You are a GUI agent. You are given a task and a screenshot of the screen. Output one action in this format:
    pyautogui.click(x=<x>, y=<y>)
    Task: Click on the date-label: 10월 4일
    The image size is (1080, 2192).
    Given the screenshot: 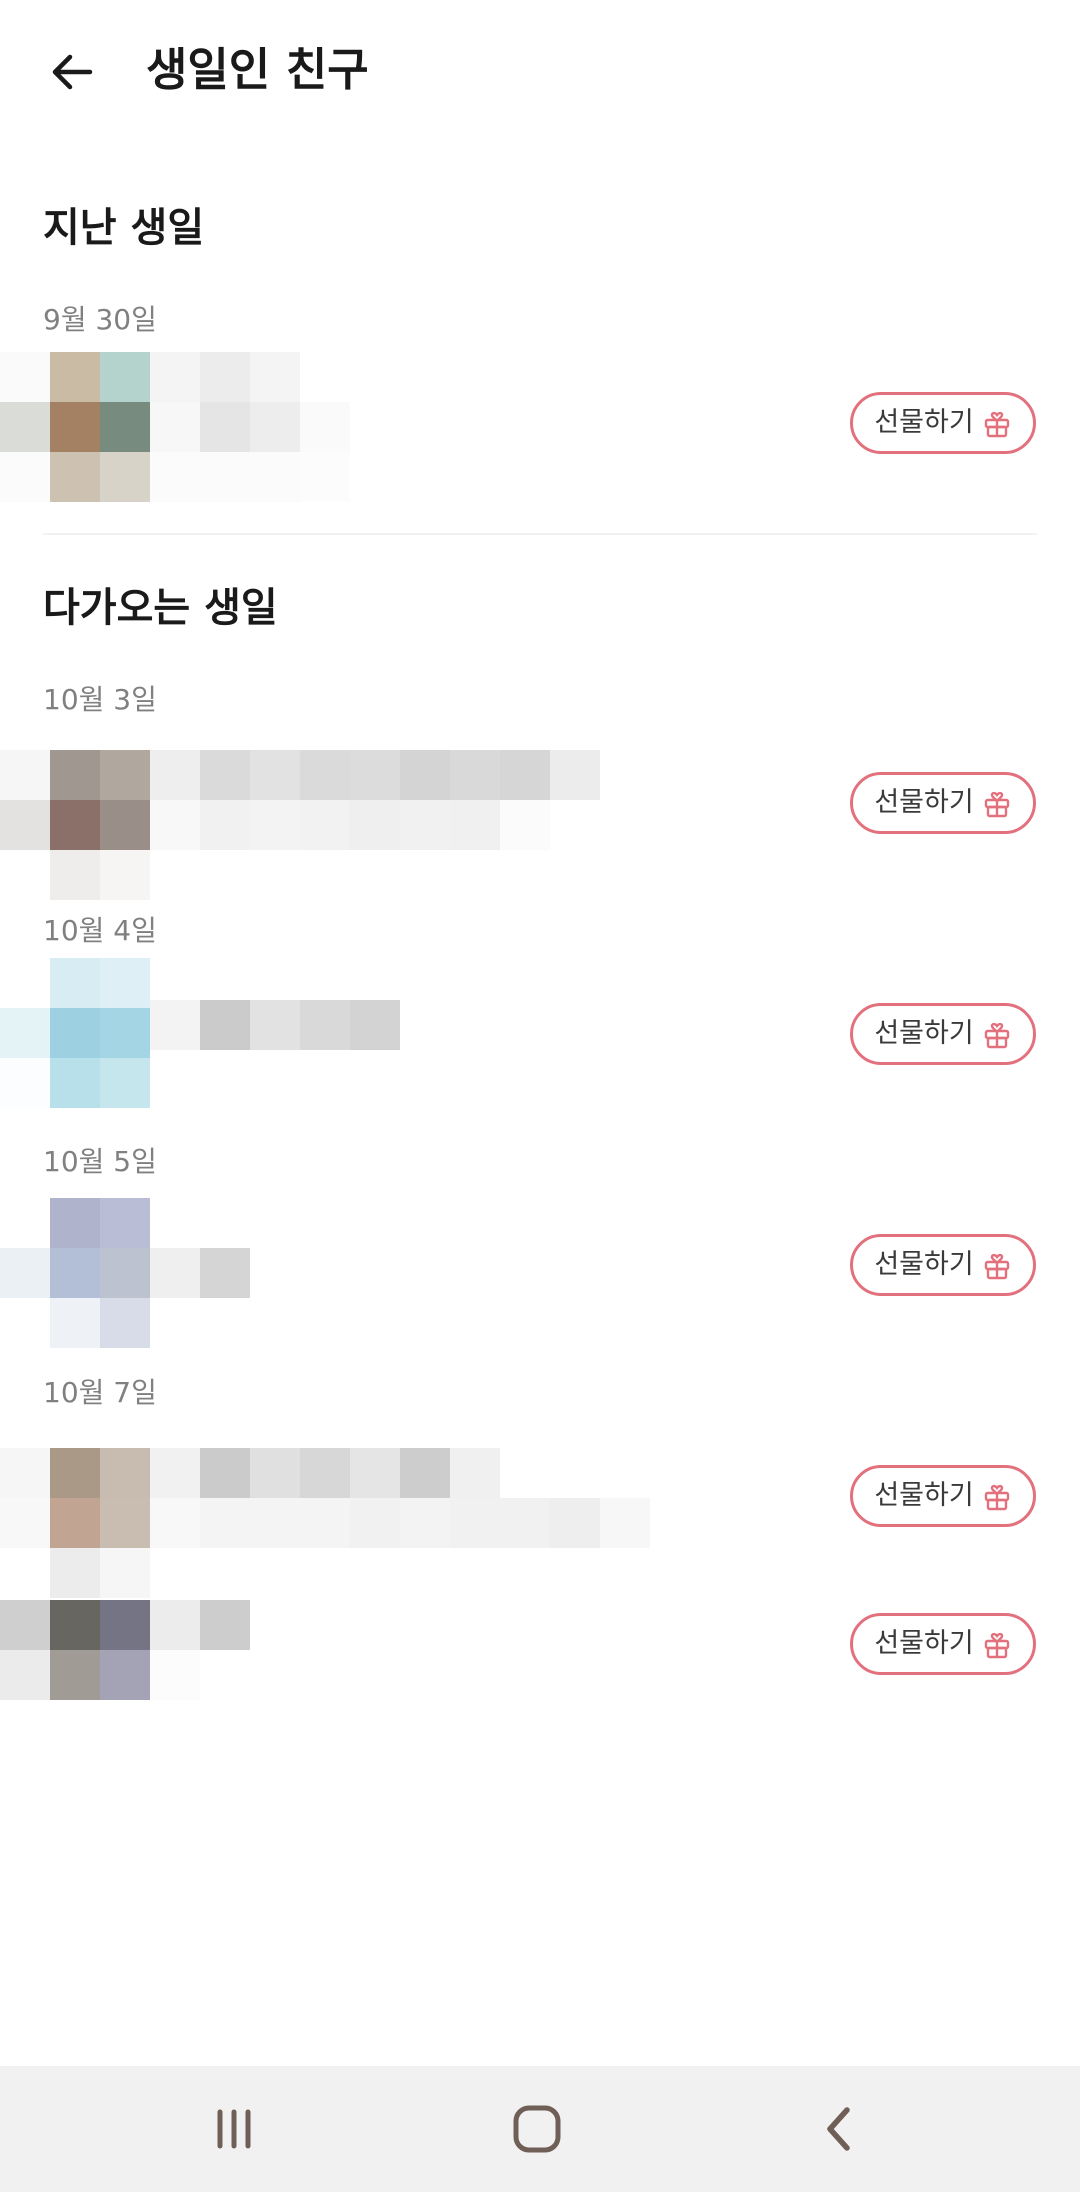 What is the action you would take?
    pyautogui.click(x=100, y=930)
    